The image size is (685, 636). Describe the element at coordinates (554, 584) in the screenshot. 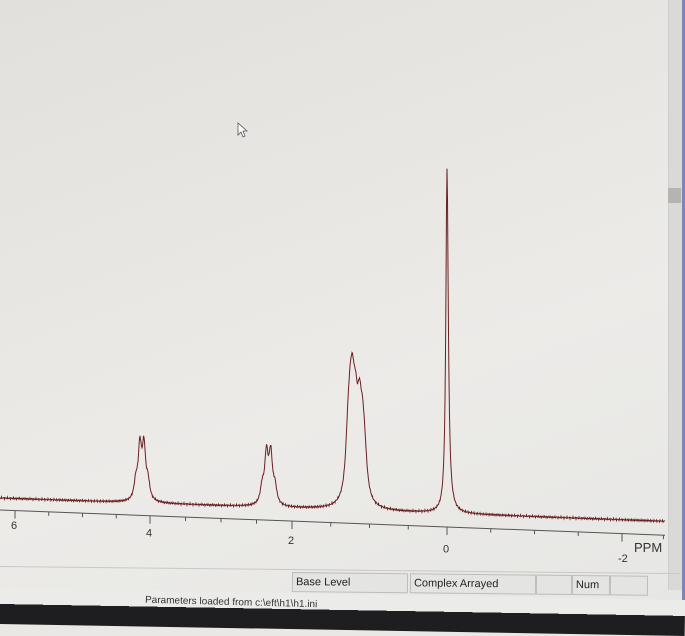

I see `empty-cell` at that location.